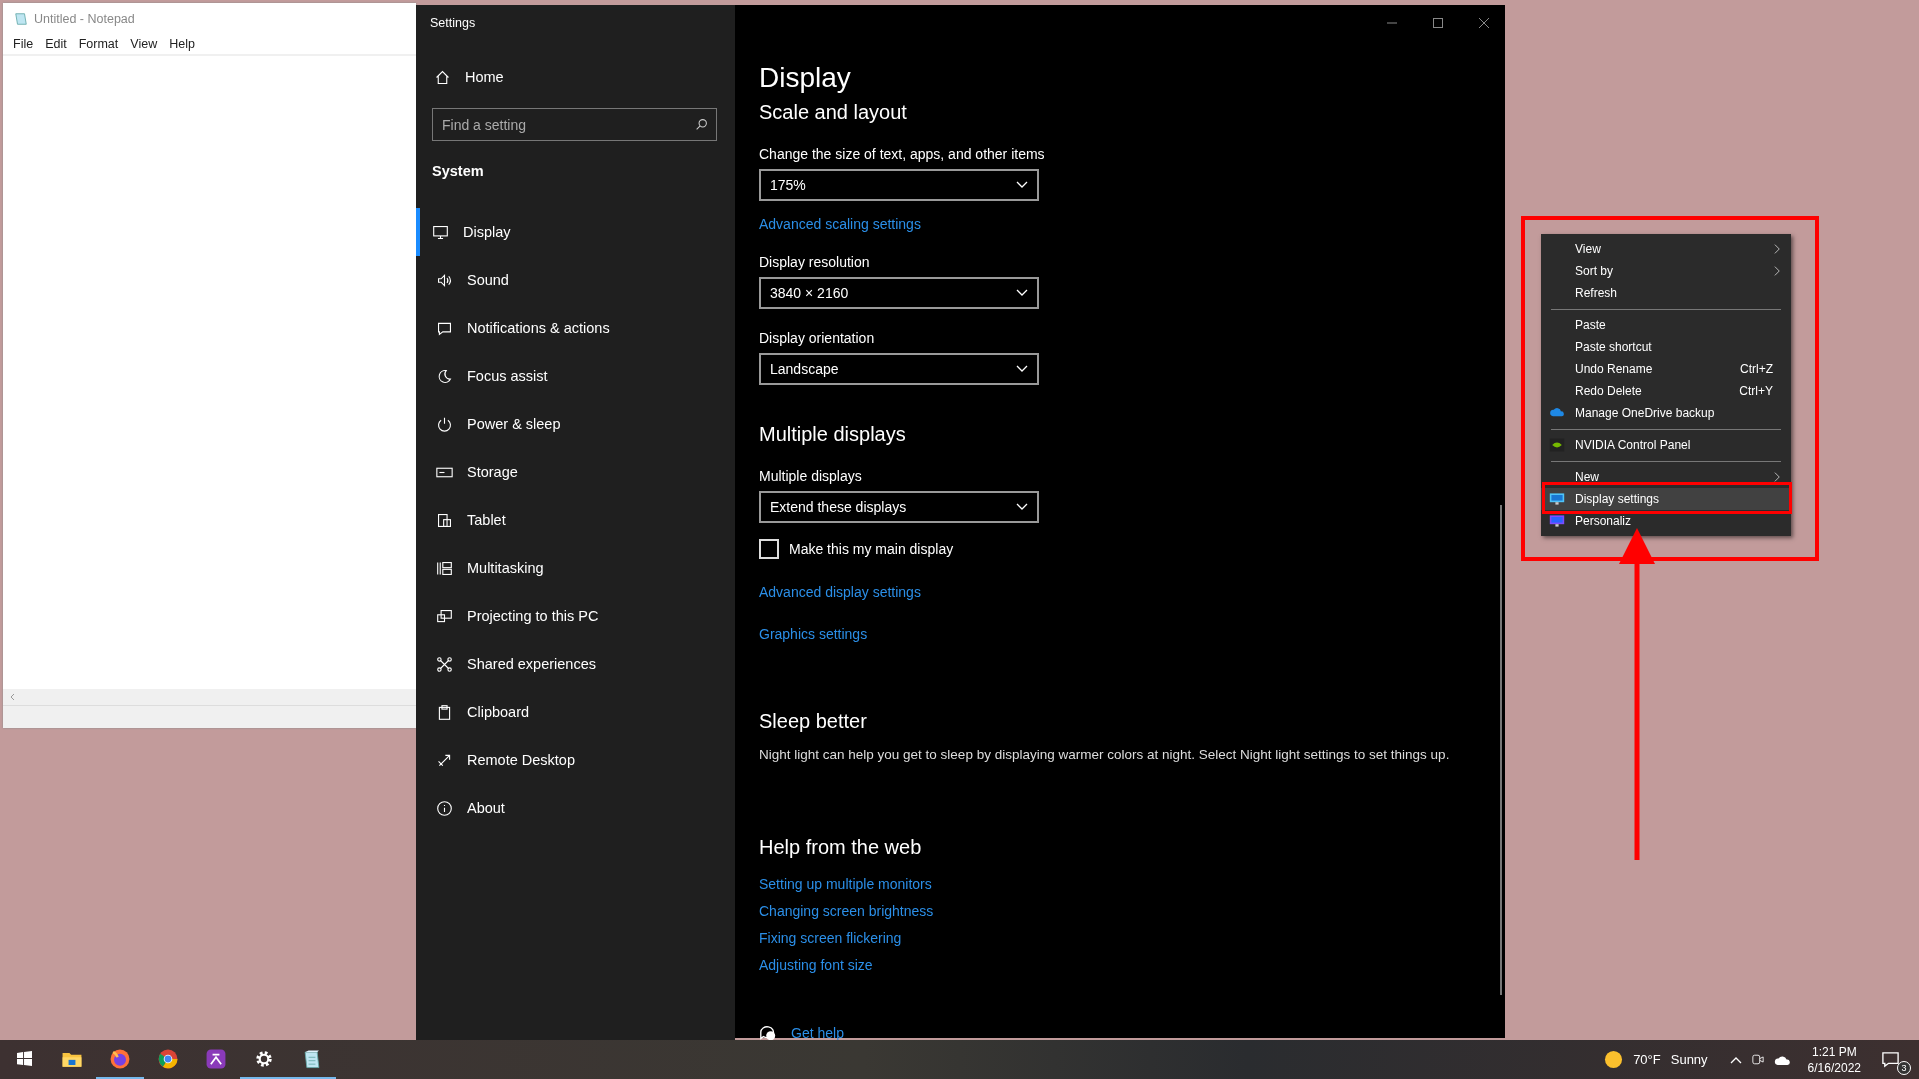 This screenshot has height=1079, width=1919. I want to click on notification-button: 3, so click(1895, 1059).